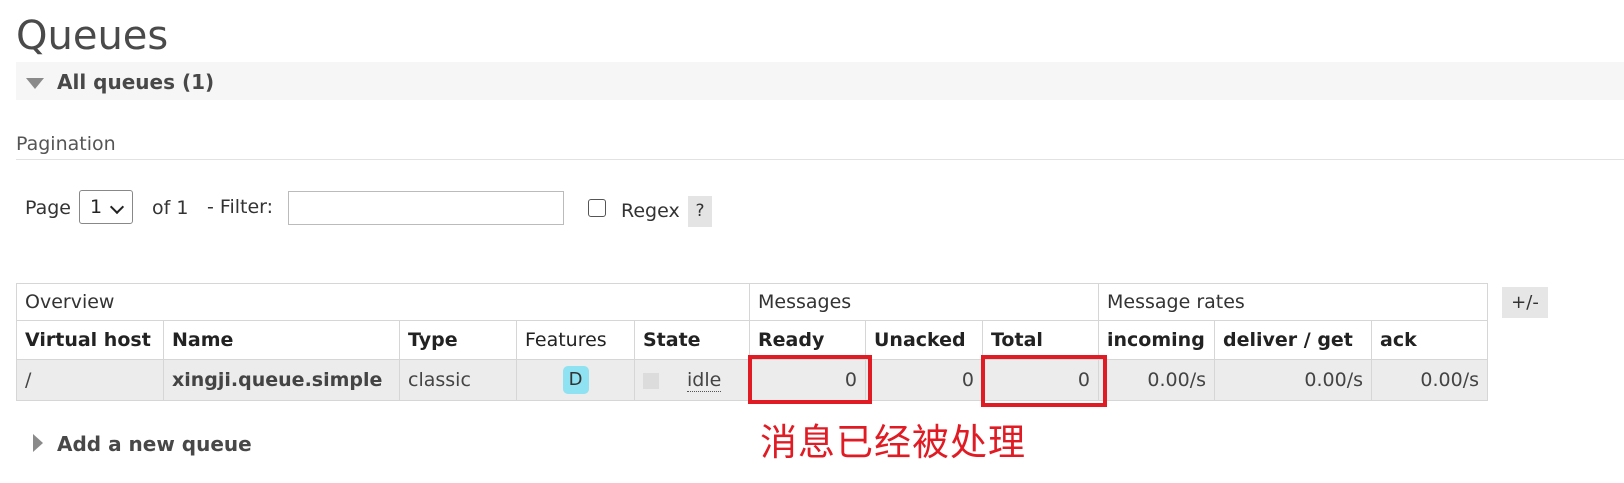 The height and width of the screenshot is (483, 1624). I want to click on filter-label: - Filter:, so click(240, 207).